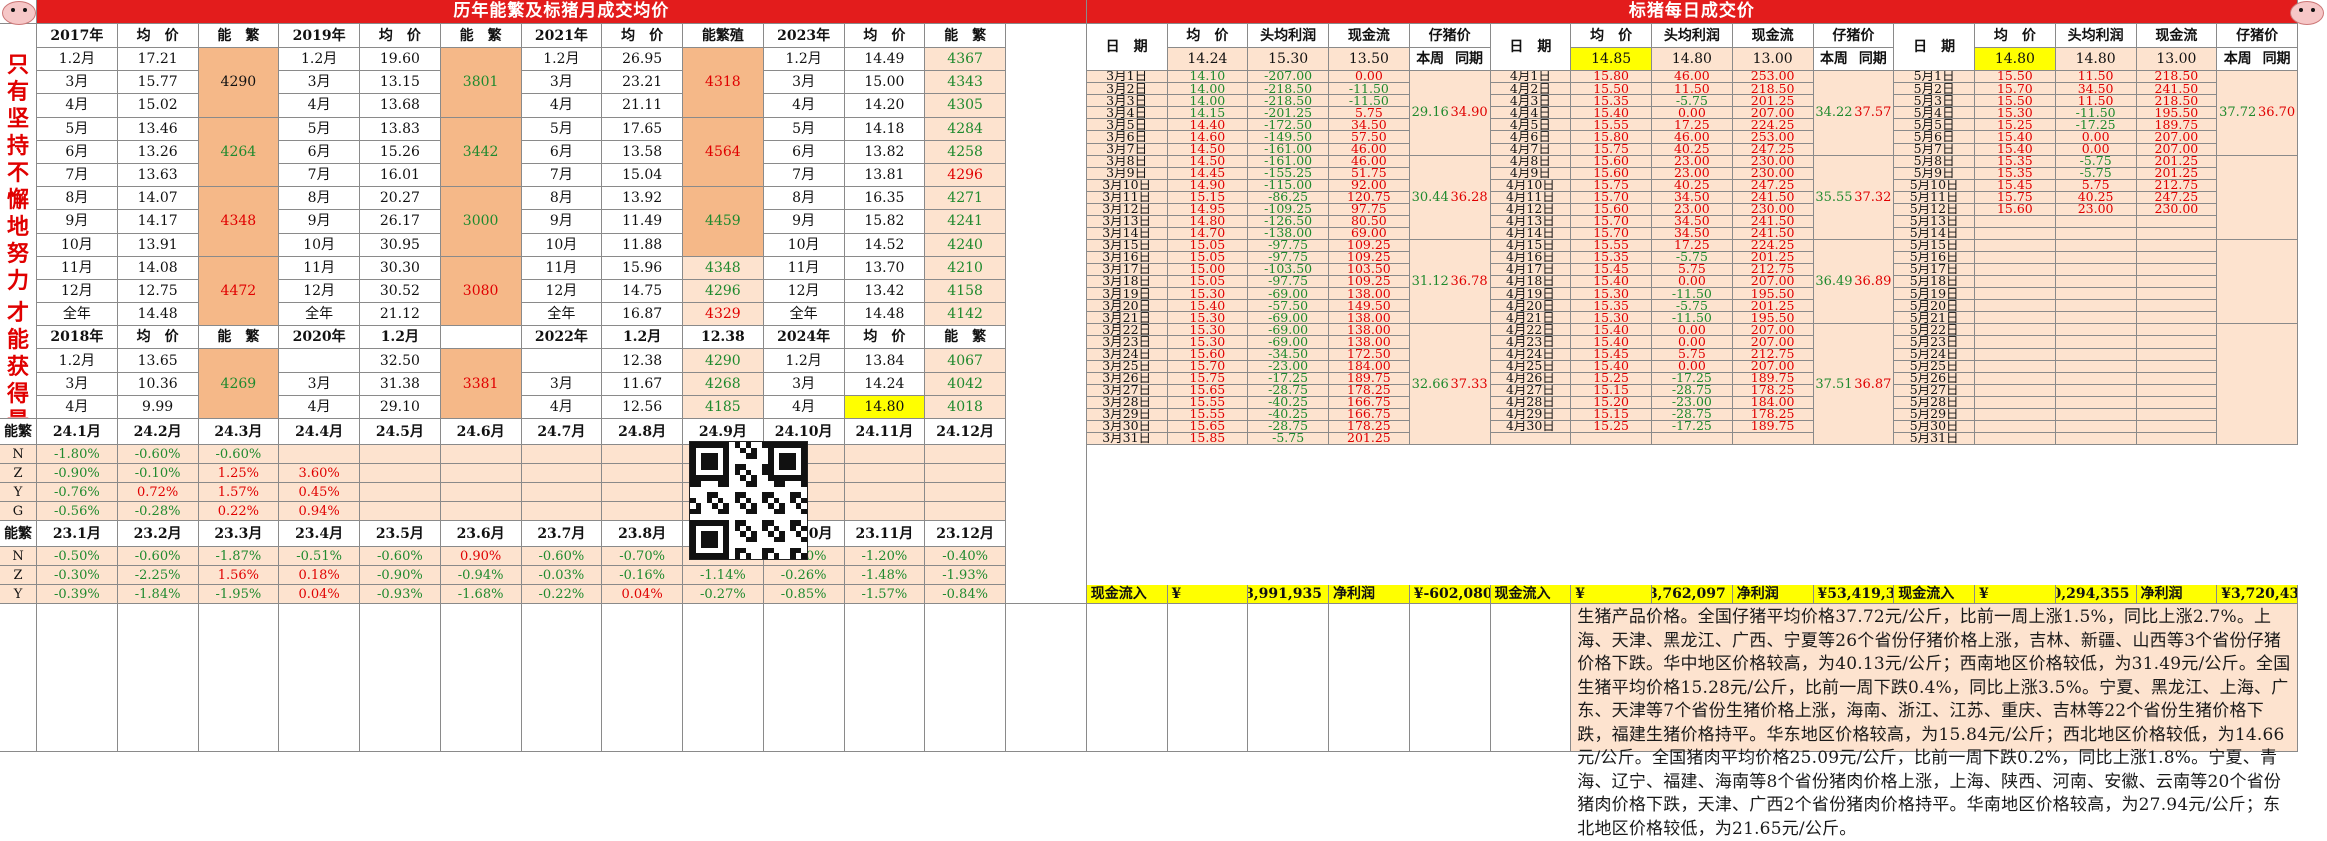 The image size is (2327, 841). What do you see at coordinates (2096, 60) in the screenshot?
I see `ref-profit: 14.80` at bounding box center [2096, 60].